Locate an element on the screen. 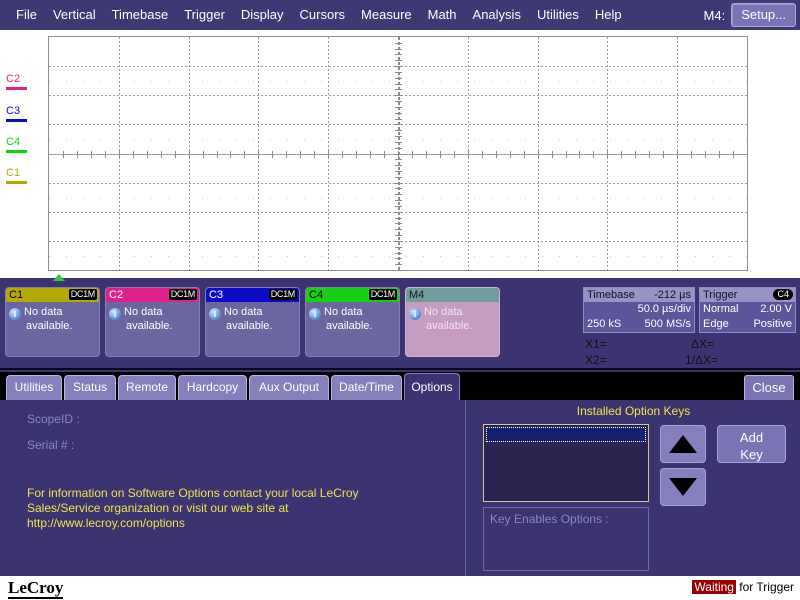  tab-hardcopy: Hardcopy is located at coordinates (212, 387).